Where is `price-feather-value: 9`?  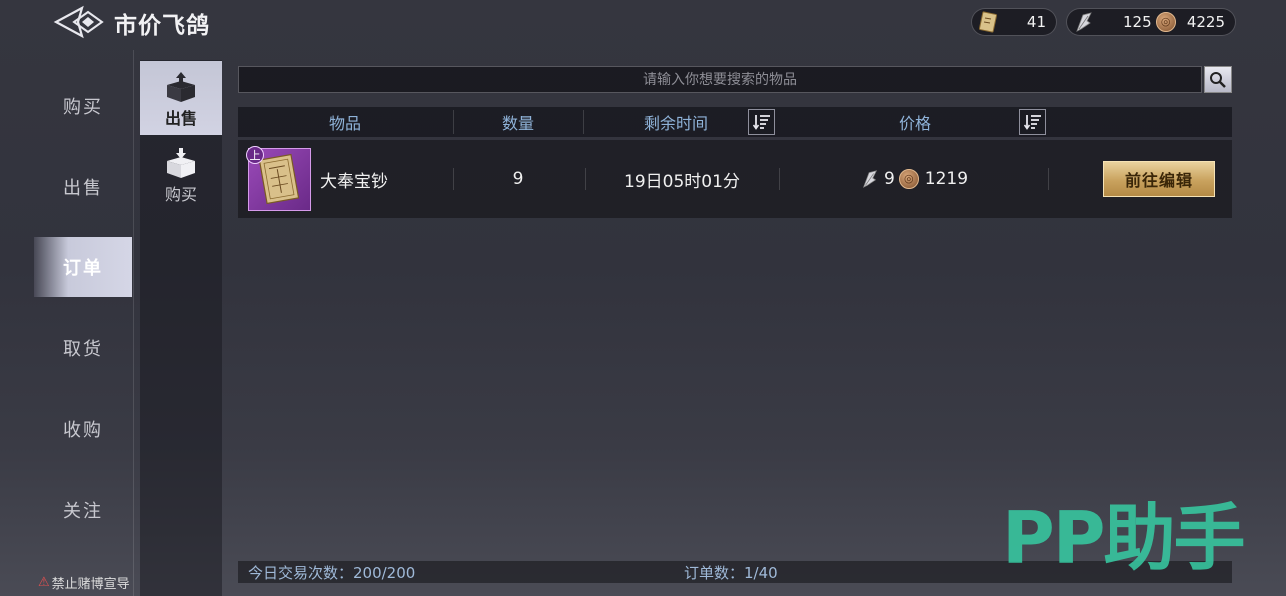
price-feather-value: 9 is located at coordinates (889, 179).